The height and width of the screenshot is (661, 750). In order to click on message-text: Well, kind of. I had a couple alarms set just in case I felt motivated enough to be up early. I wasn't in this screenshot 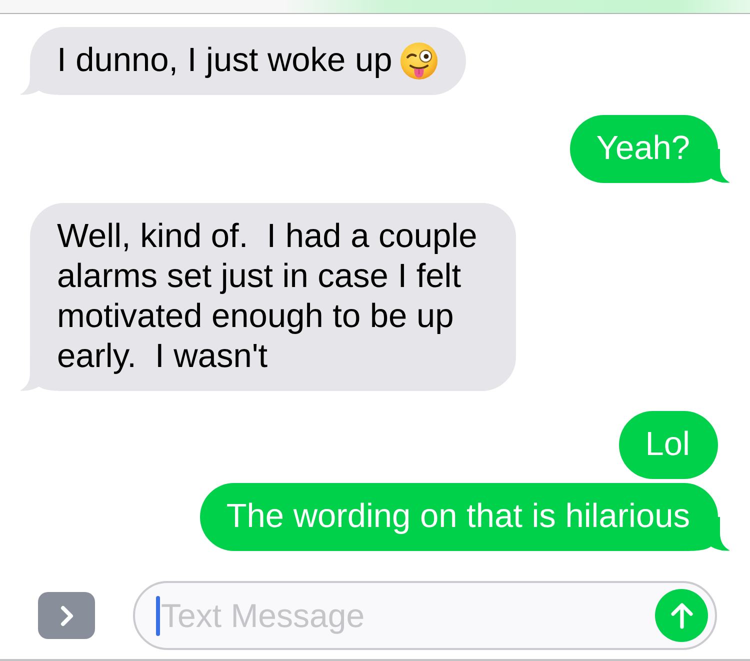, I will do `click(267, 297)`.